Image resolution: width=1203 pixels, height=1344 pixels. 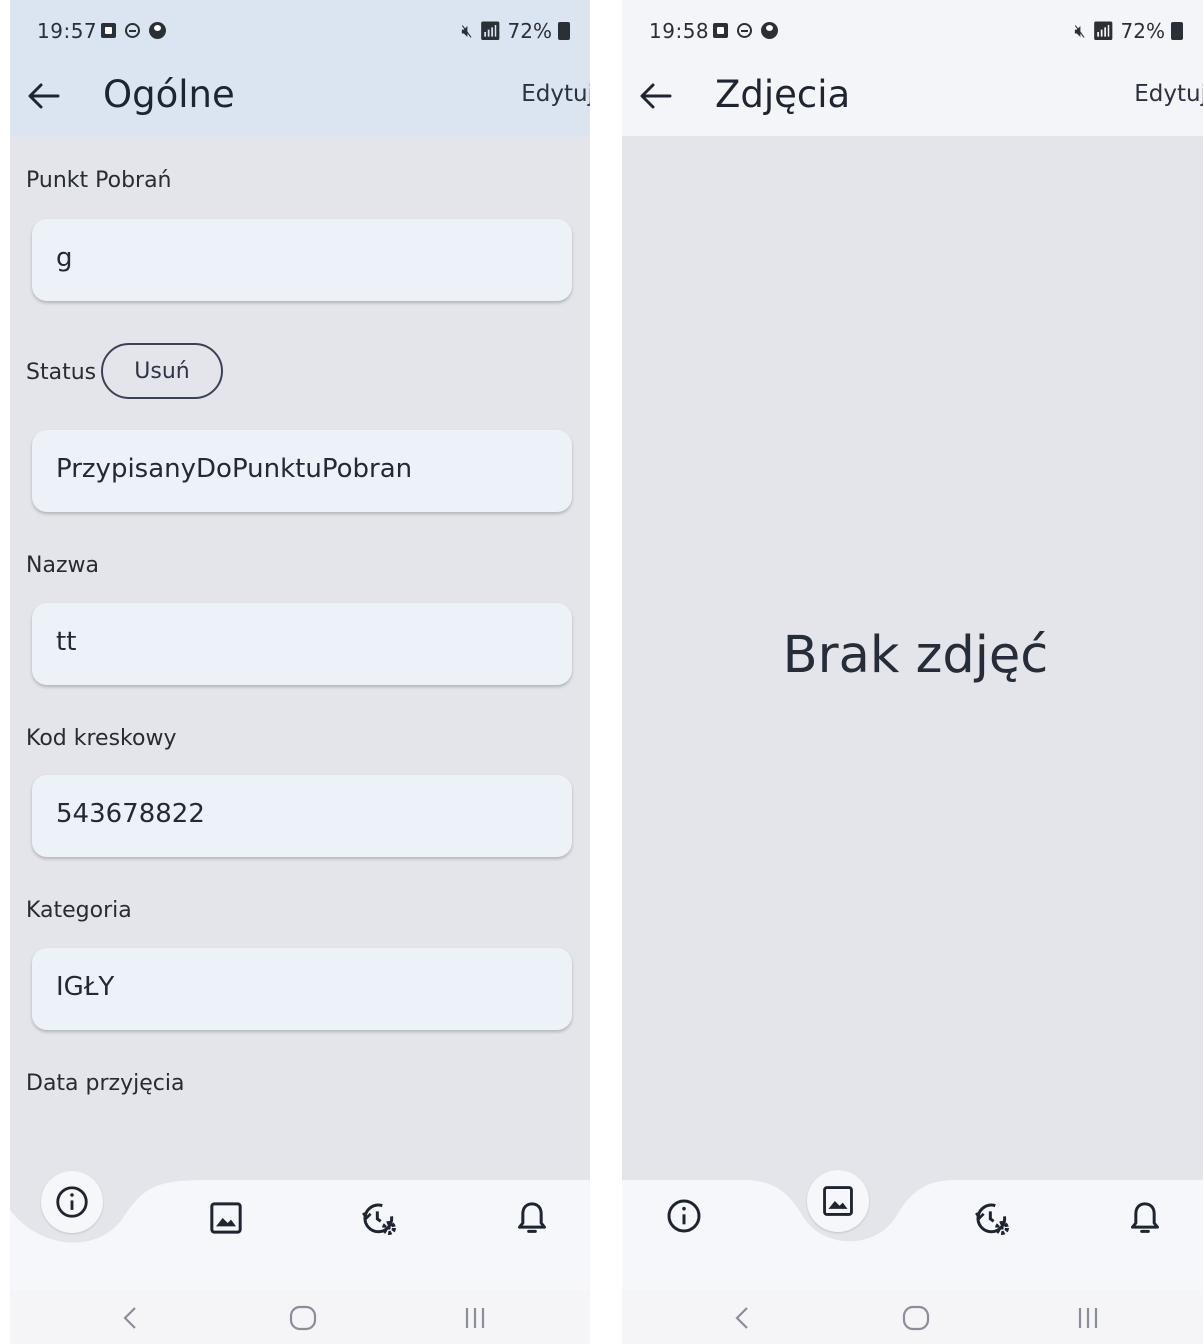 I want to click on empty-state-message: Brak zdjęć, so click(x=915, y=655).